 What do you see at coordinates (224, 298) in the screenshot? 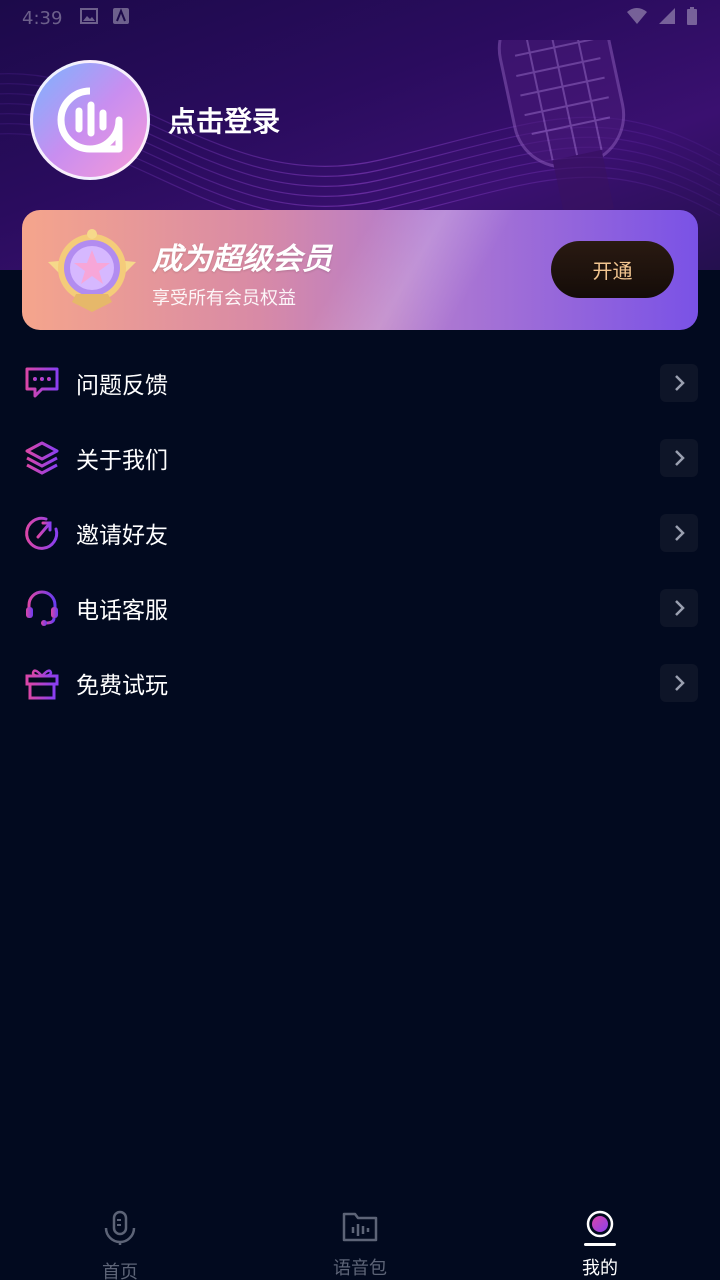
I see `vip-subtitle: 享受所有会员权益` at bounding box center [224, 298].